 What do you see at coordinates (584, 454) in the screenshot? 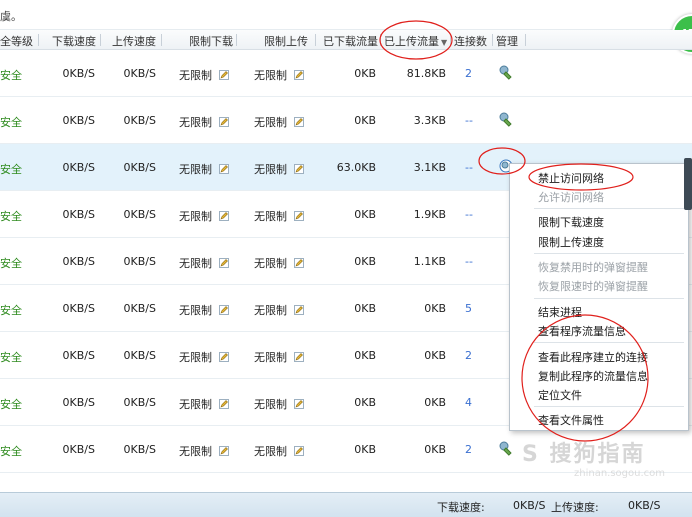
I see `watermark-logo: S 搜狗指南` at bounding box center [584, 454].